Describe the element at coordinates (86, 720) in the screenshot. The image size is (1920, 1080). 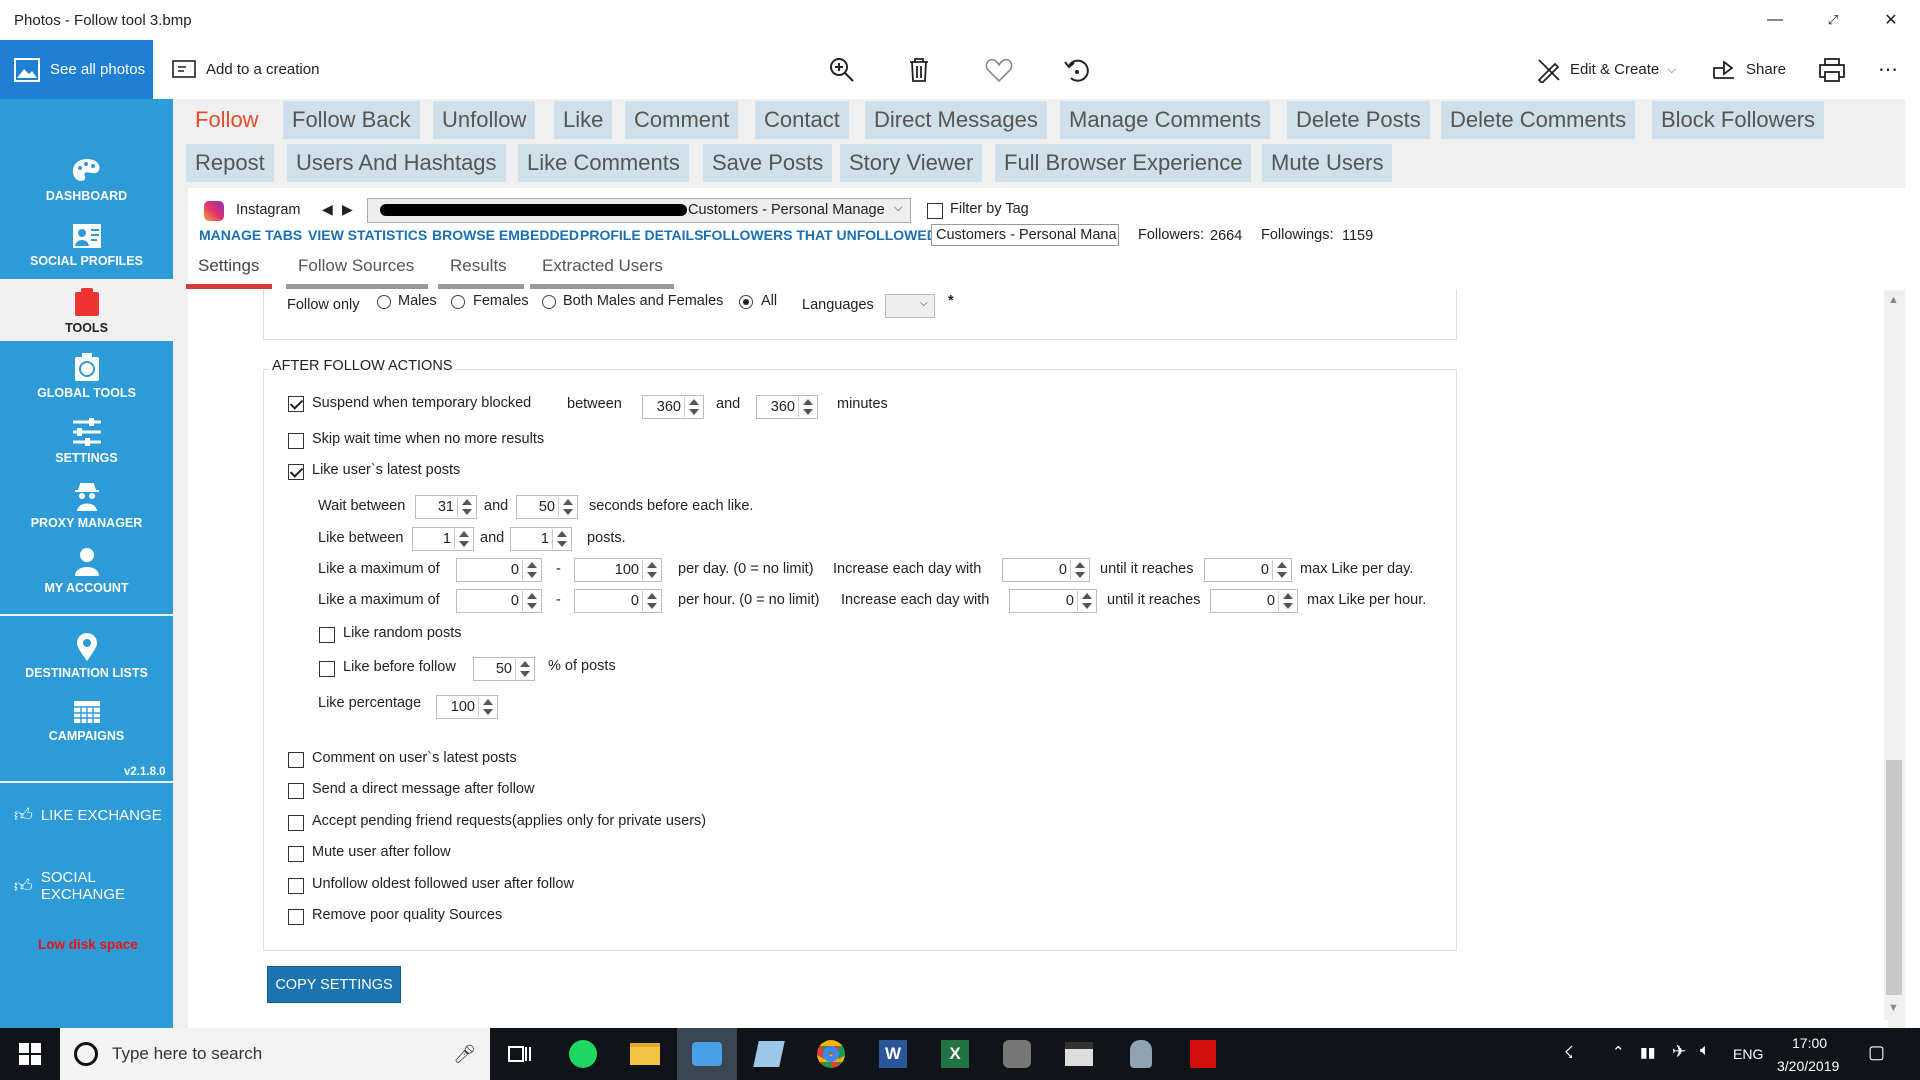
I see `sidebar-item-campaigns: CAMPAIGNS` at that location.